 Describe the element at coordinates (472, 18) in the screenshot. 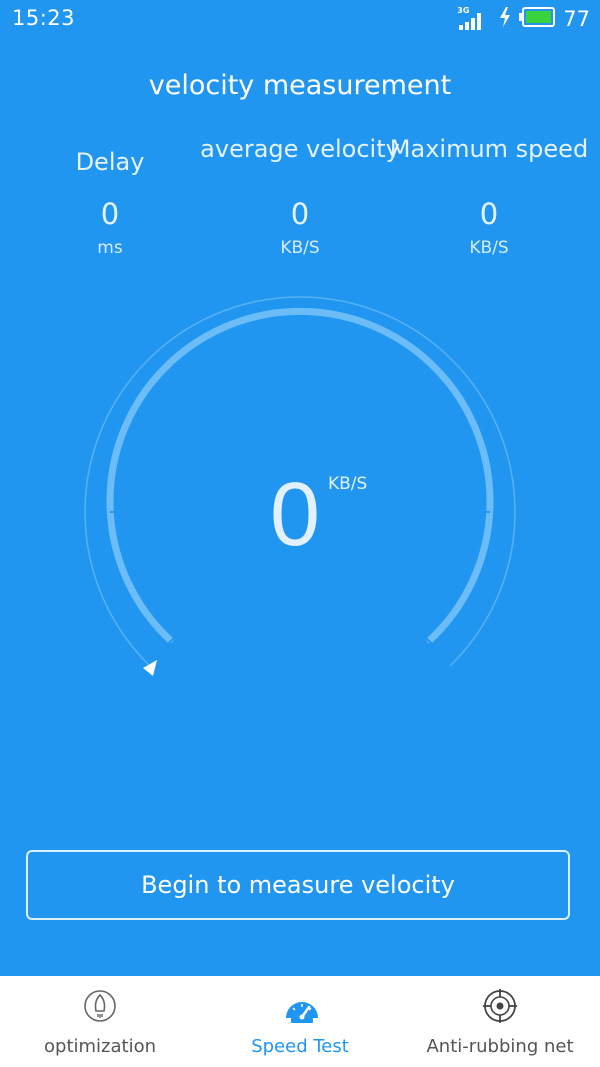

I see `signal-icon: 3G` at that location.